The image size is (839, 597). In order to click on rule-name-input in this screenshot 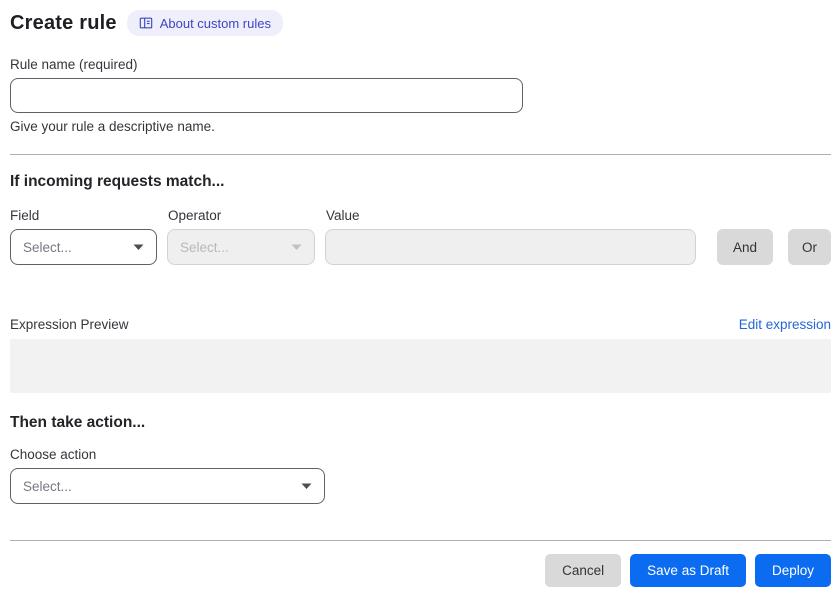, I will do `click(266, 95)`.